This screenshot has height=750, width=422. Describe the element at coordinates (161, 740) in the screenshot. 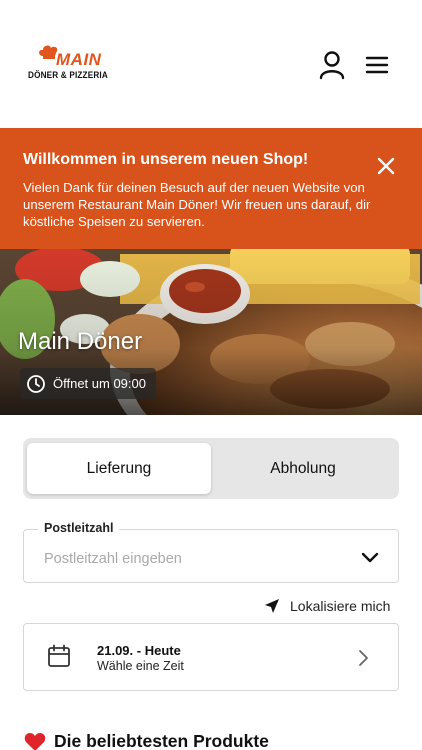

I see `popular-products-title: Die beliebtesten Produkte` at that location.